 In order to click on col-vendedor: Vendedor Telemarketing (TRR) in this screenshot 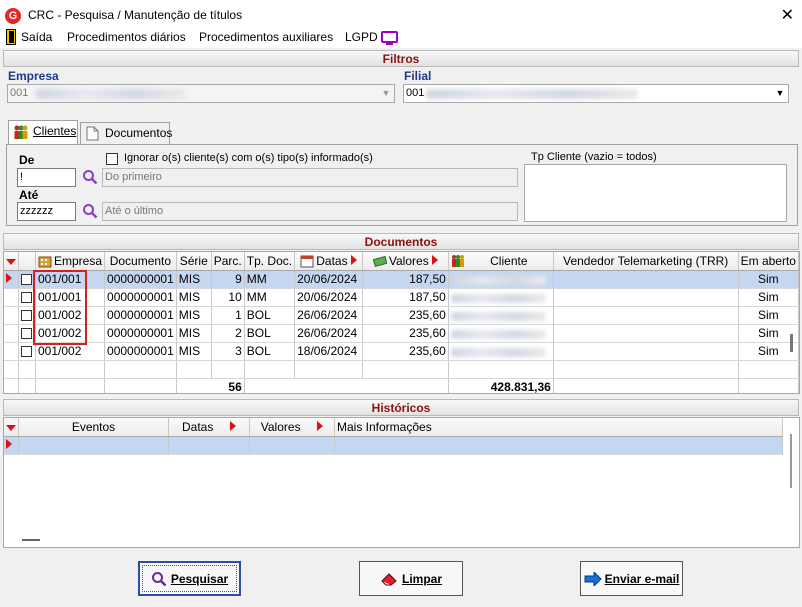, I will do `click(646, 261)`.